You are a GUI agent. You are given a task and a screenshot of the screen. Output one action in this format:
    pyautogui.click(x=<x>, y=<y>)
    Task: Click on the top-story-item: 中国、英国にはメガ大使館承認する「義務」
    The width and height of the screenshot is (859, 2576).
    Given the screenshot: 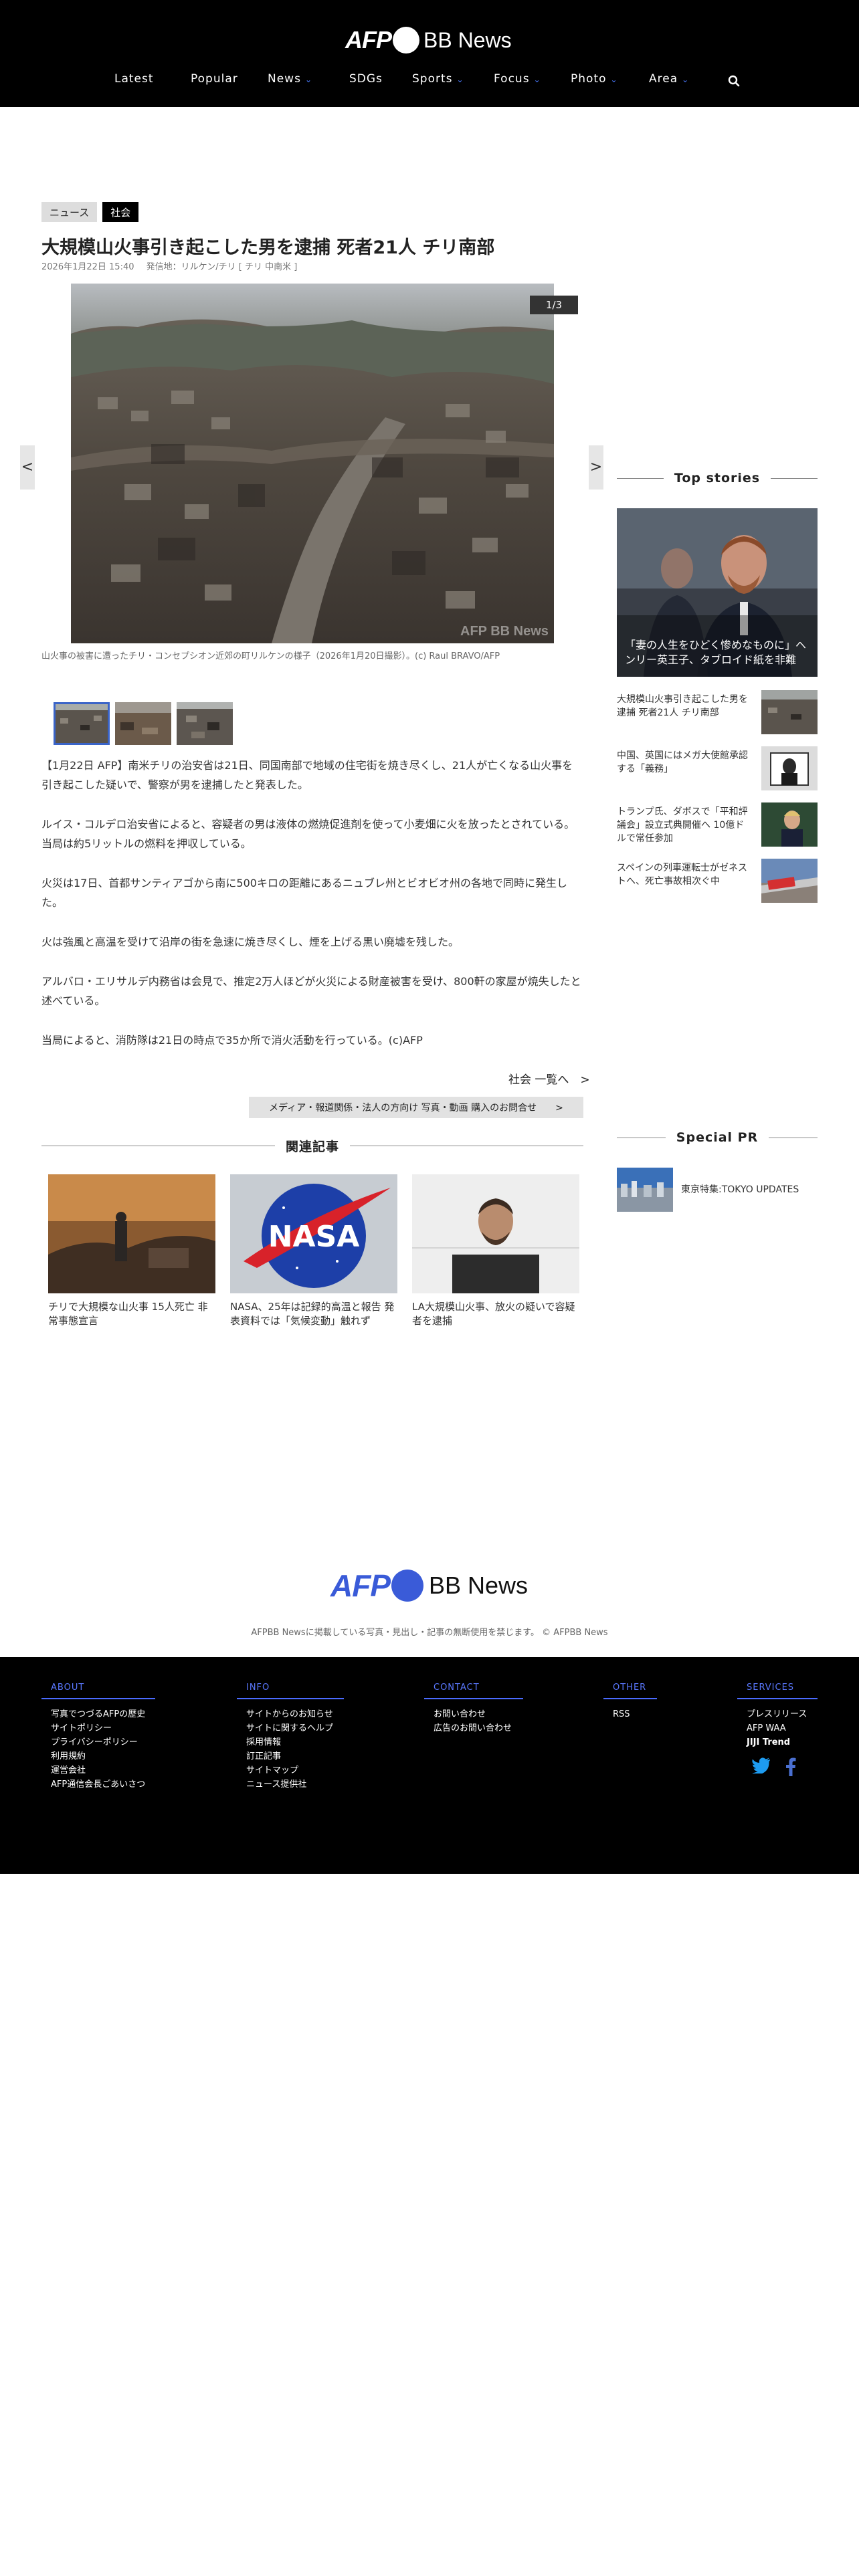 What is the action you would take?
    pyautogui.click(x=718, y=769)
    